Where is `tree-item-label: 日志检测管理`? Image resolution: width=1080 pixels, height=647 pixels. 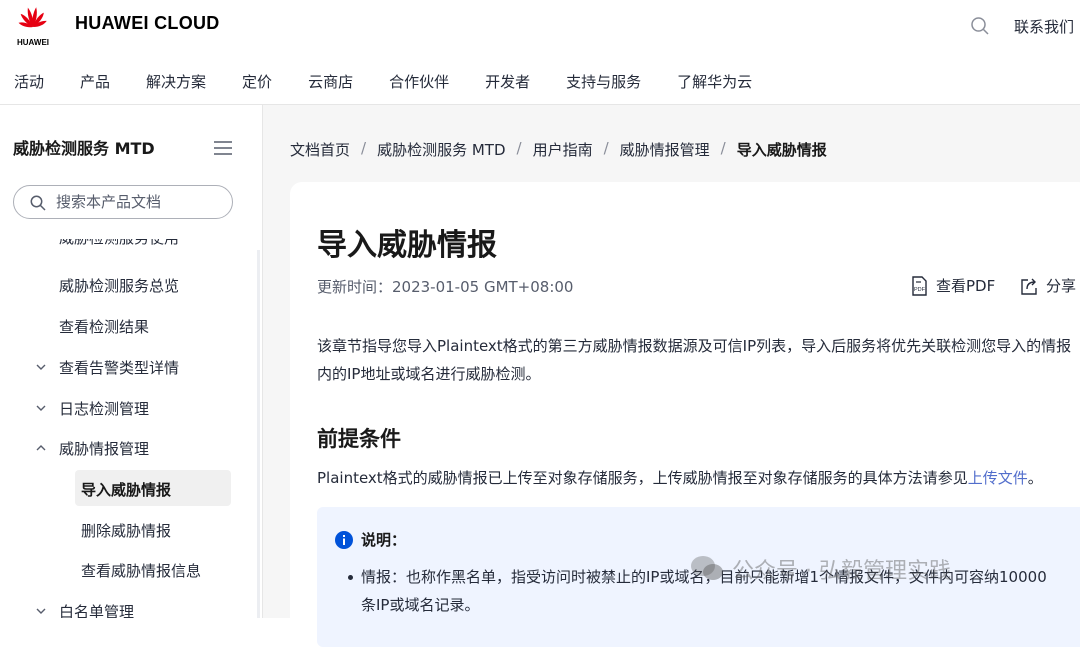
tree-item-label: 日志检测管理 is located at coordinates (104, 409).